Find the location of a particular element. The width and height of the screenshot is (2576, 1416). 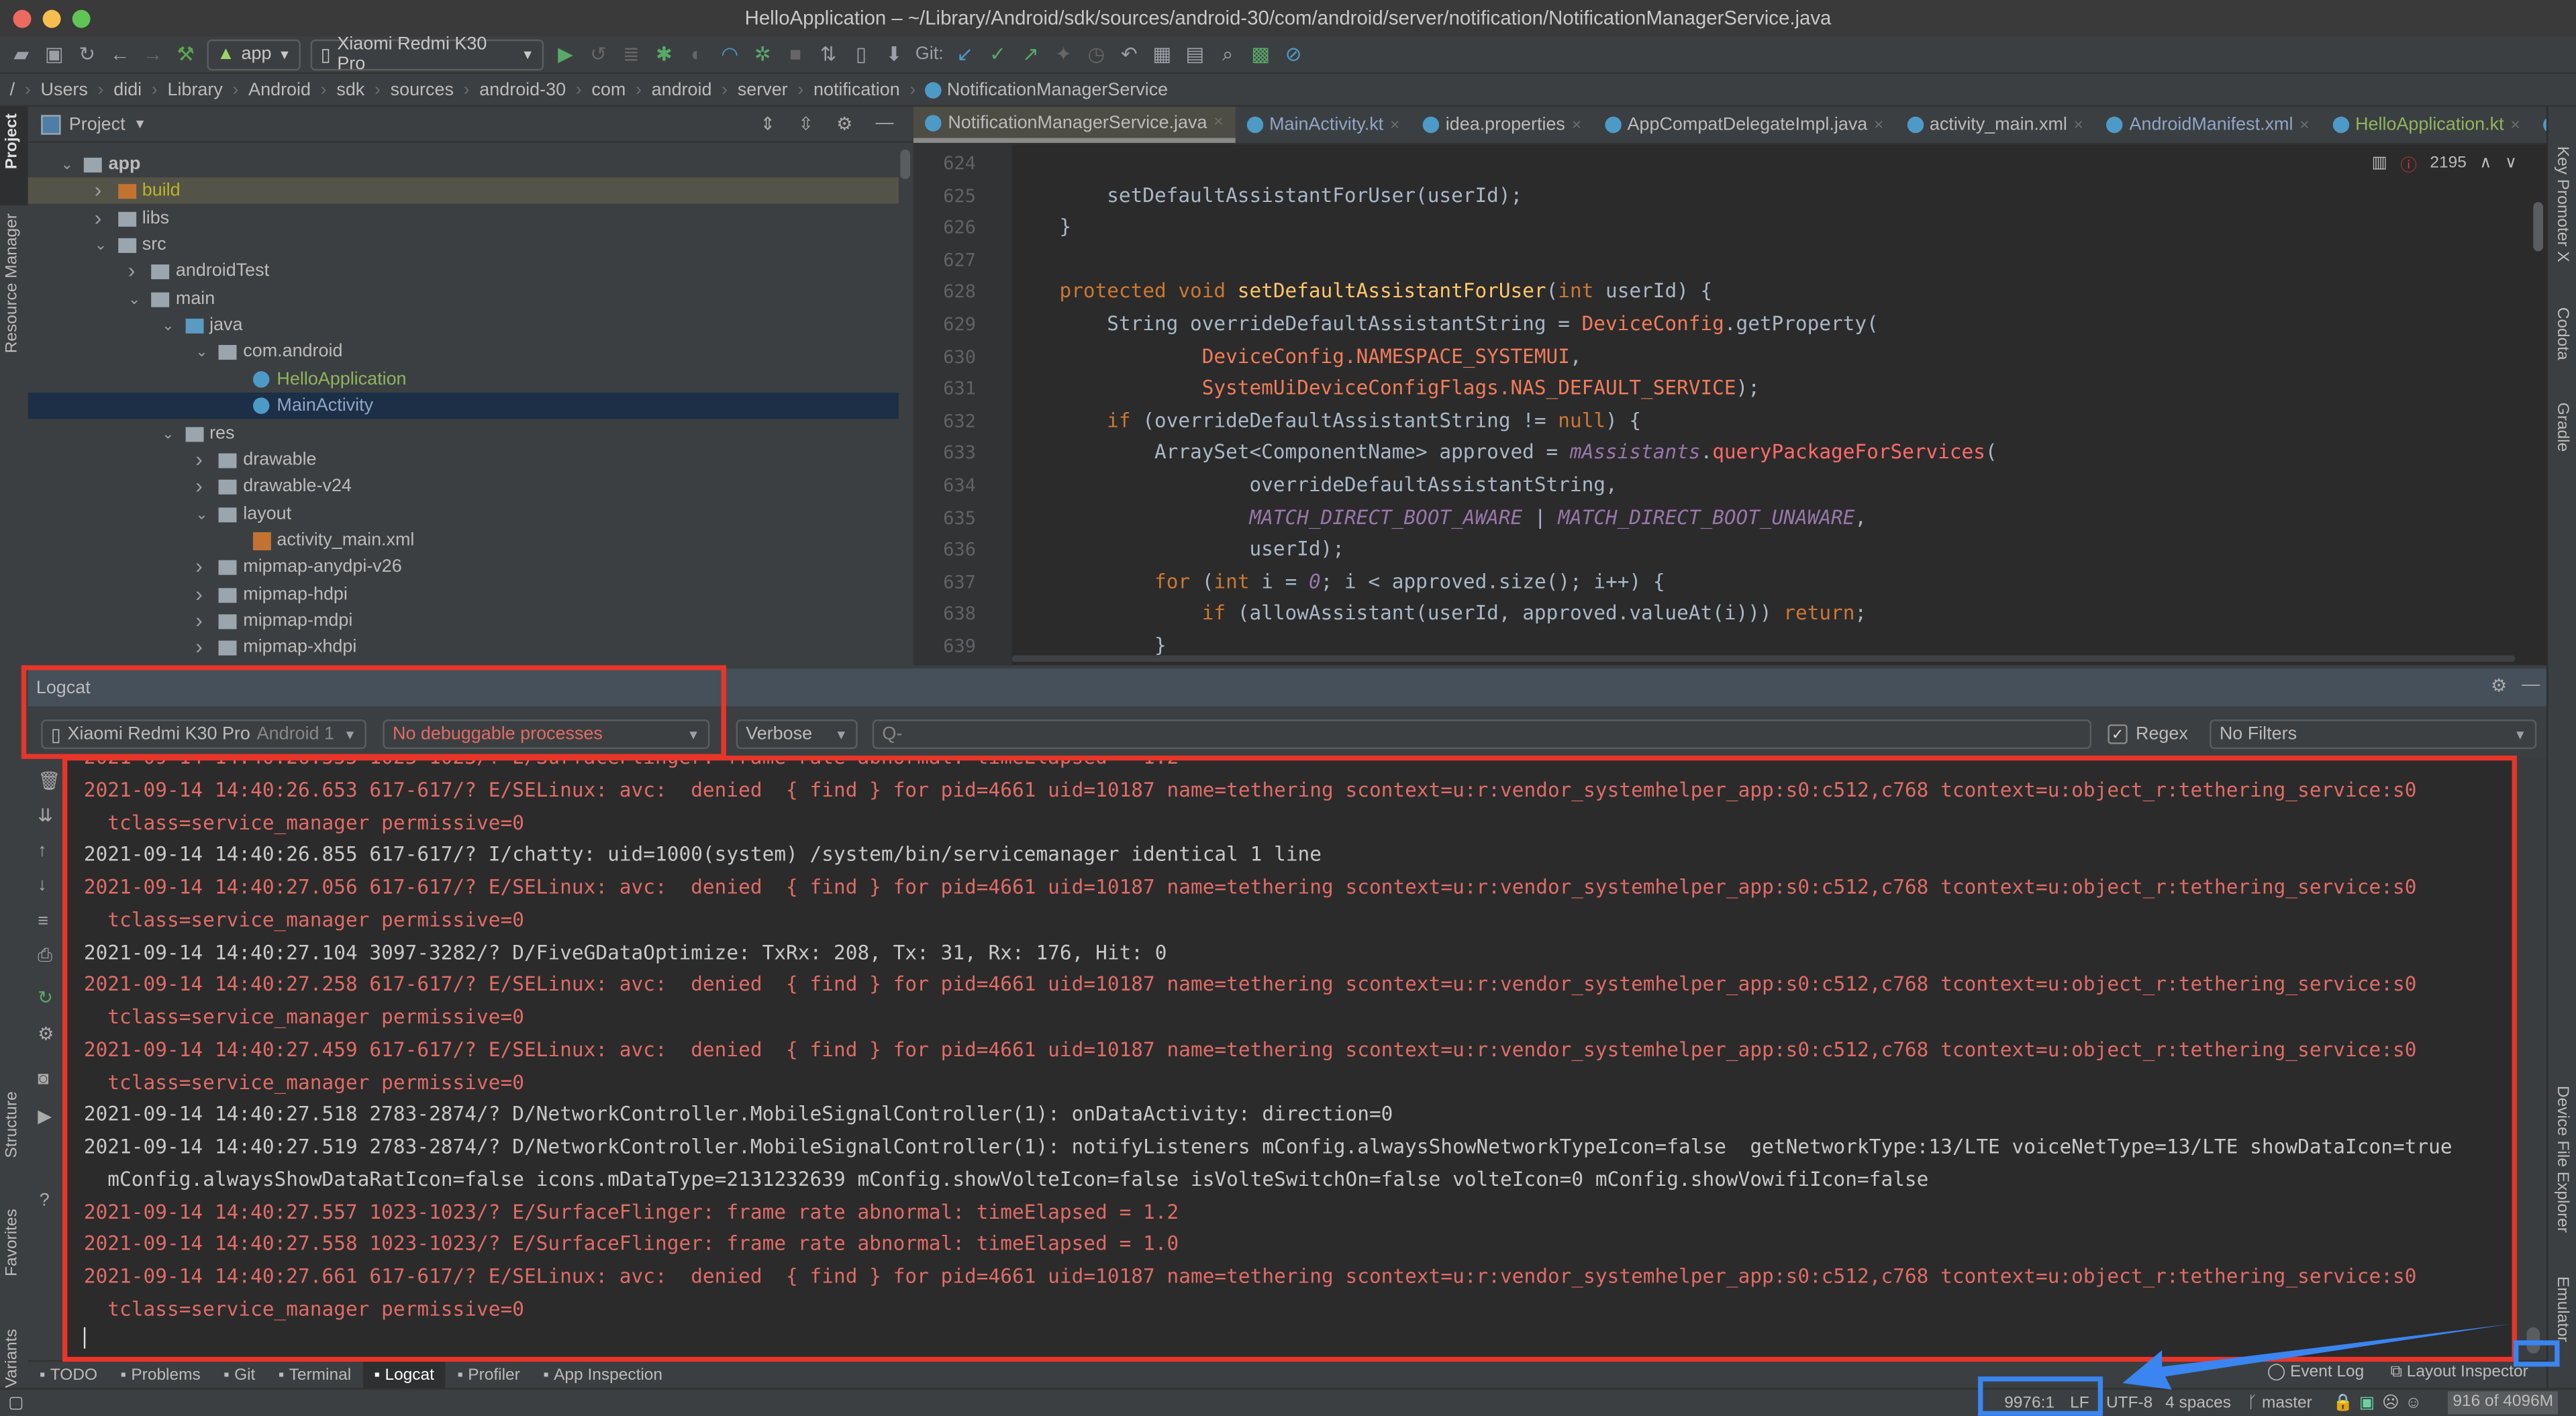

annotation-arrow-shape is located at coordinates (2316, 1357).